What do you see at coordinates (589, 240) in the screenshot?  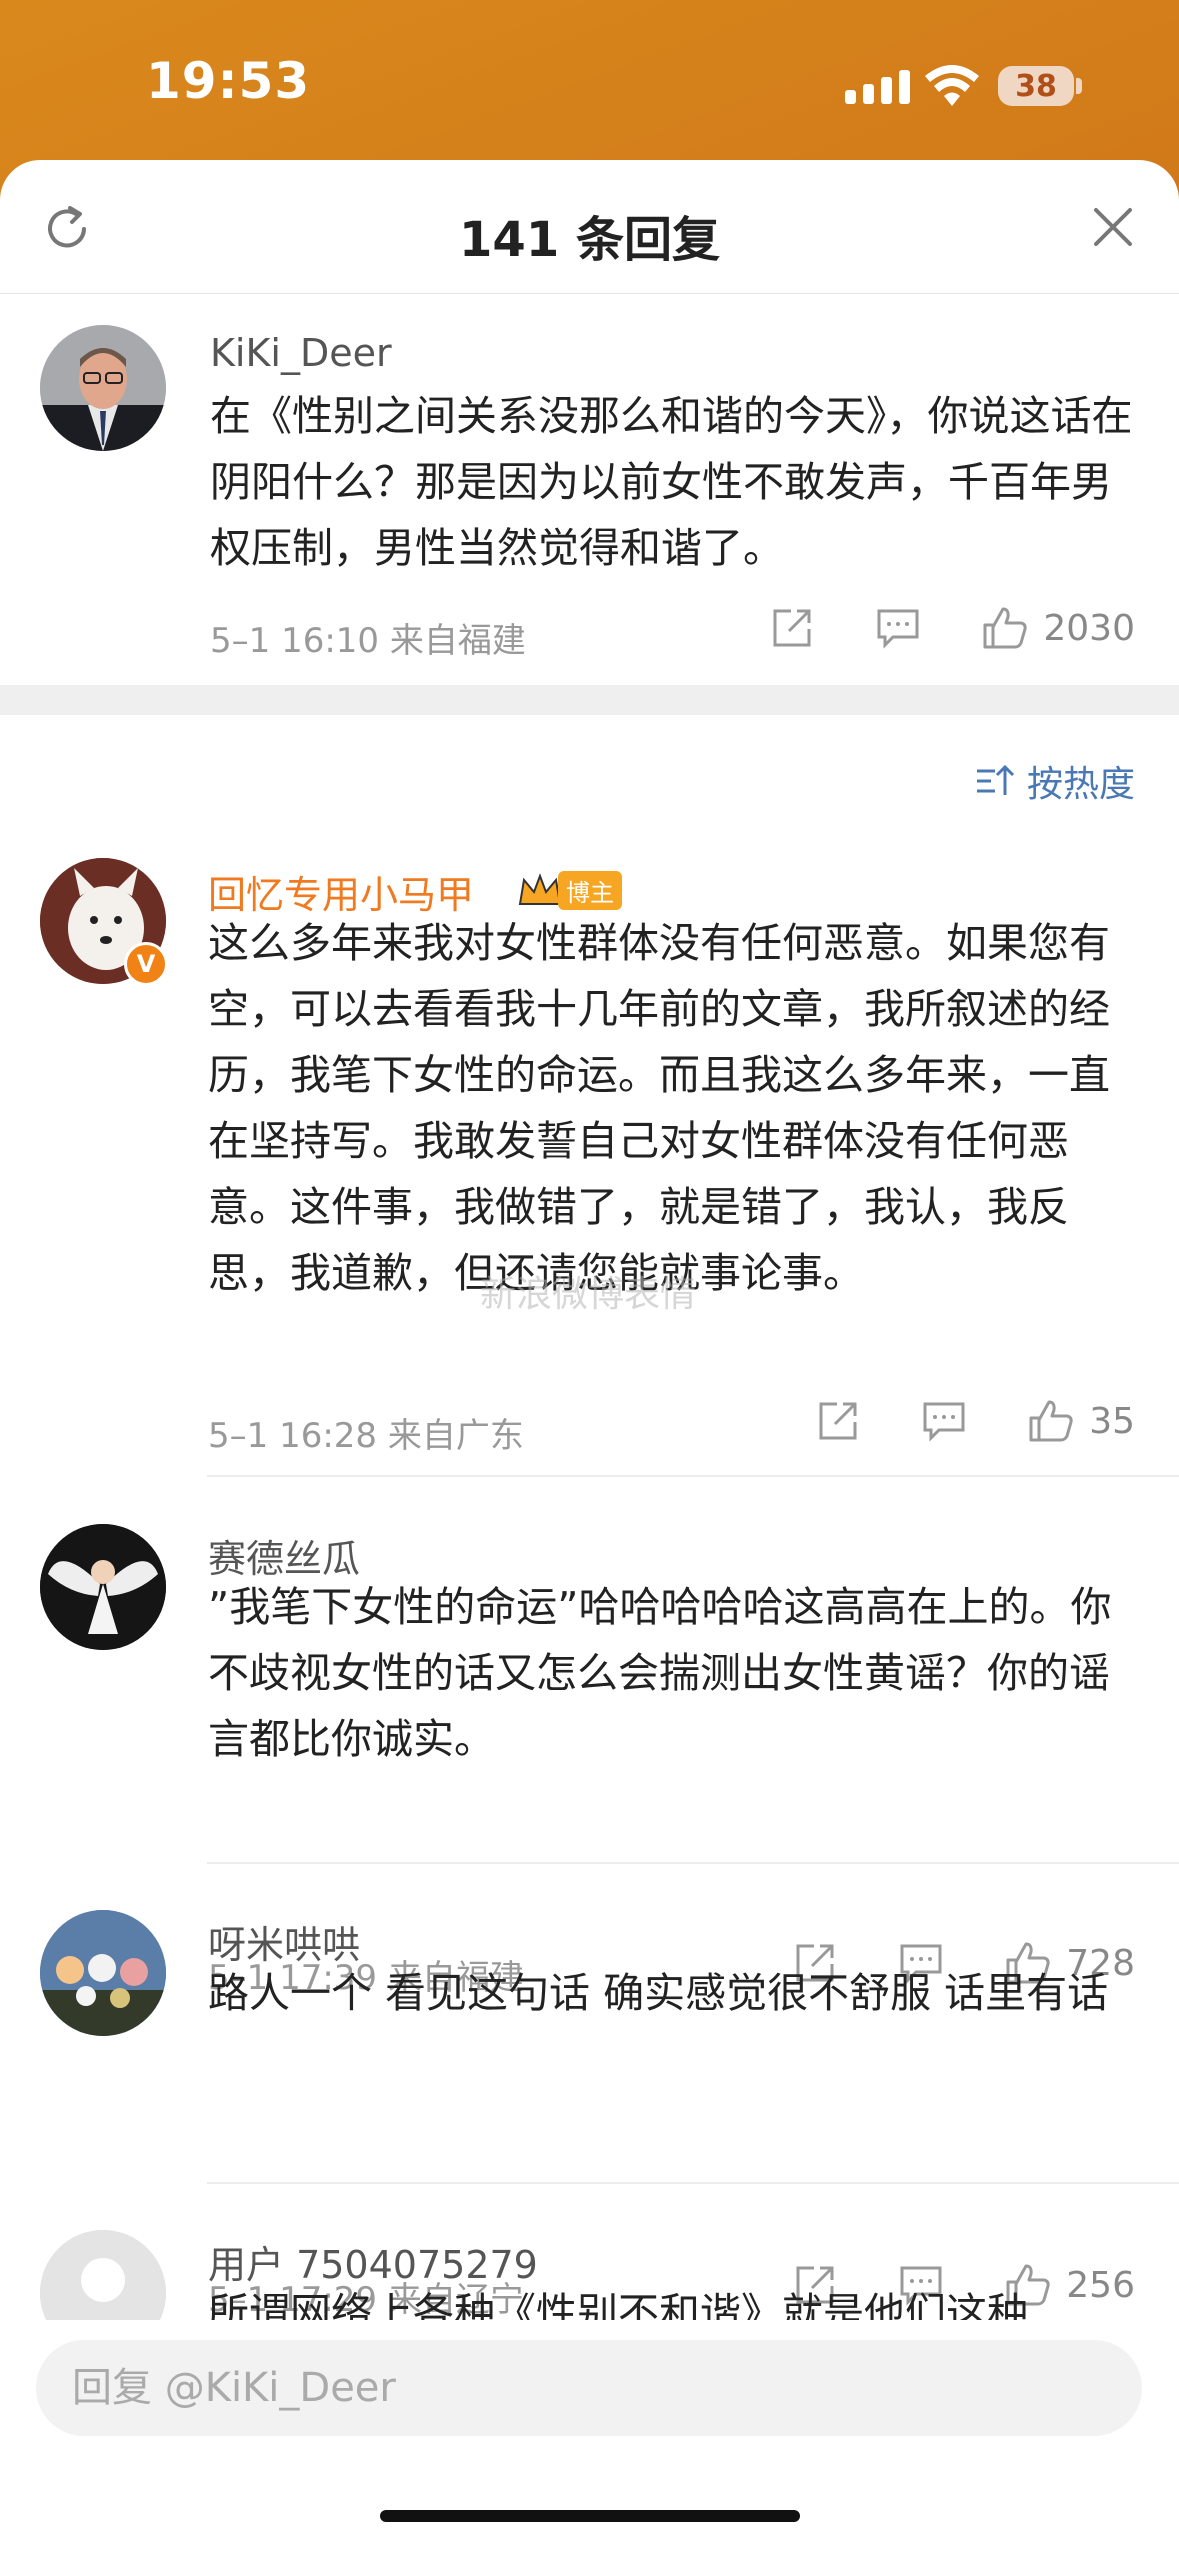 I see `sheet-title: 141 条回复` at bounding box center [589, 240].